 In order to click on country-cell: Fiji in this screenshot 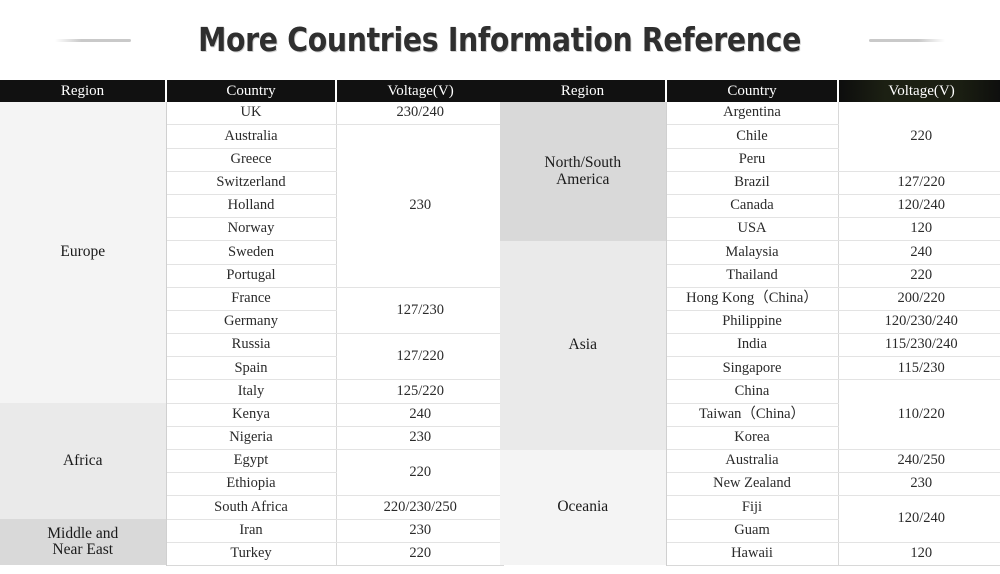, I will do `click(752, 507)`.